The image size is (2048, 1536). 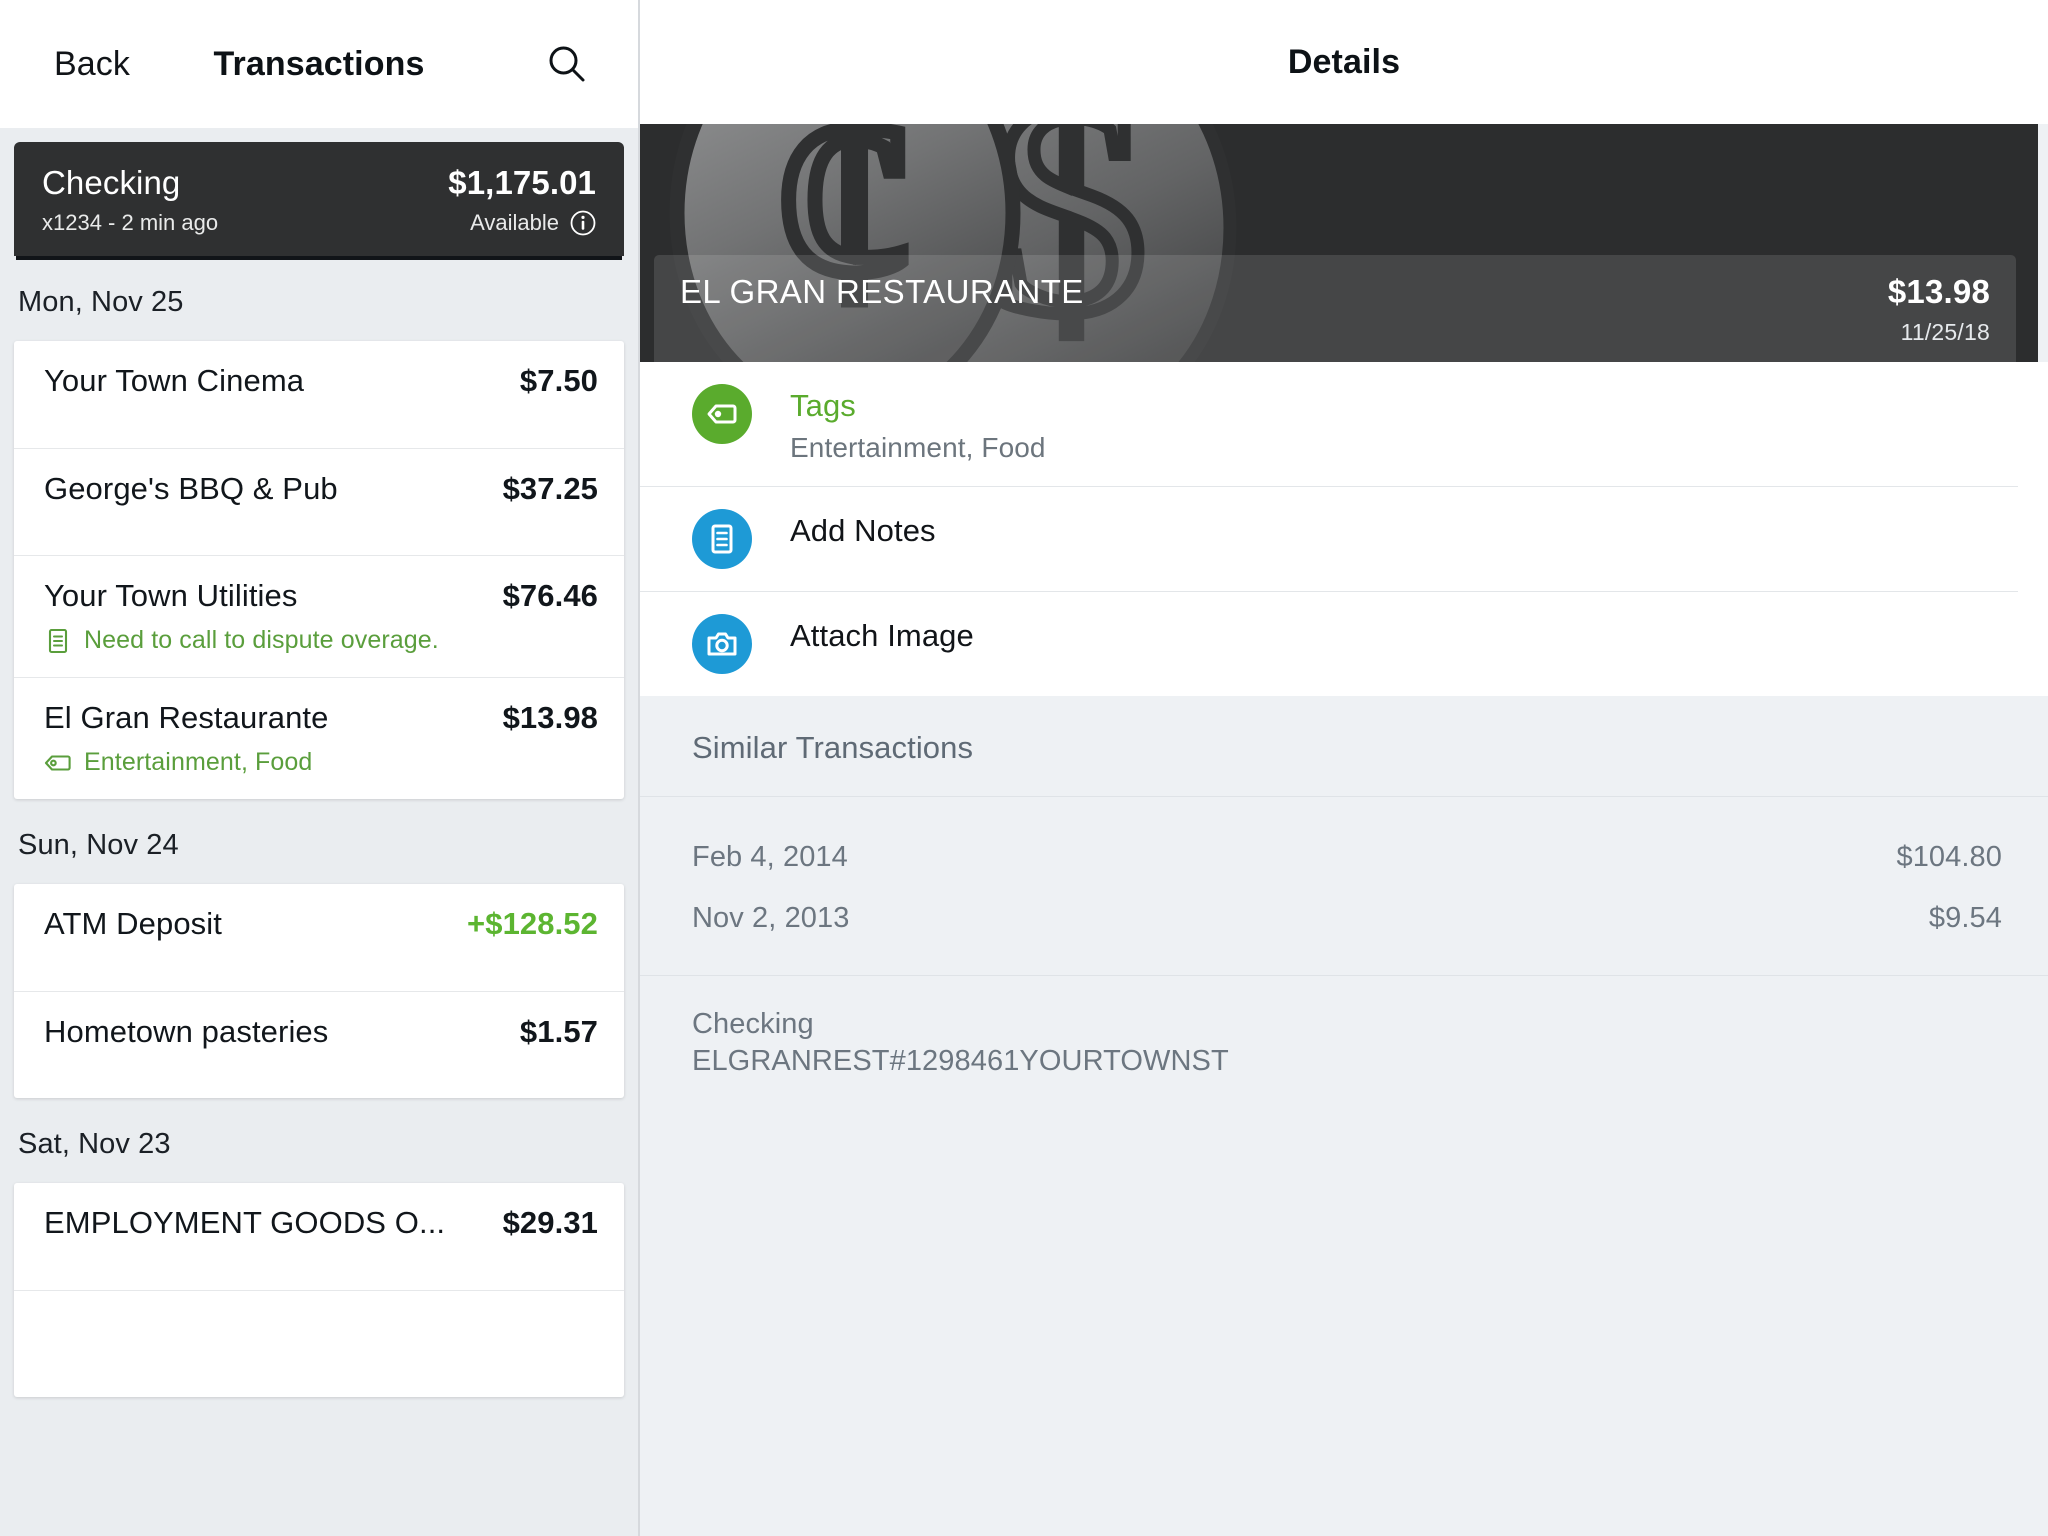 I want to click on action-title-tags: Tags, so click(x=823, y=405).